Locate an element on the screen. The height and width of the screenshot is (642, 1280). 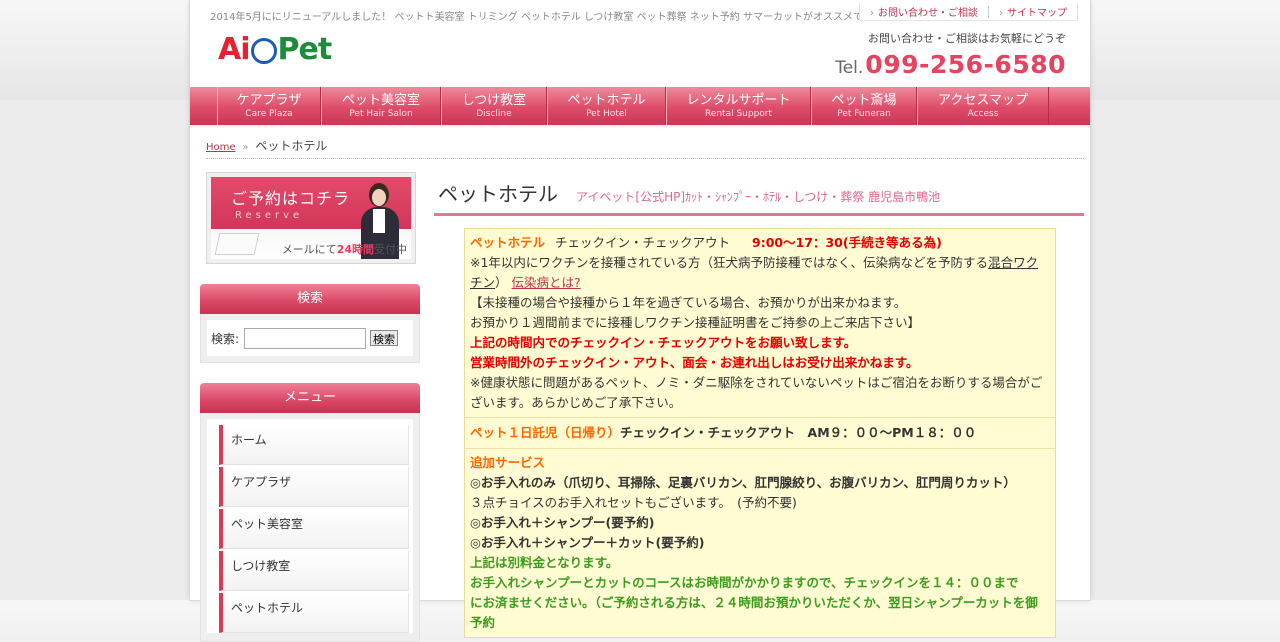
time-request-note: 上記の時間内でのチェックイン・チェックアウトをお願い致します。 is located at coordinates (663, 342).